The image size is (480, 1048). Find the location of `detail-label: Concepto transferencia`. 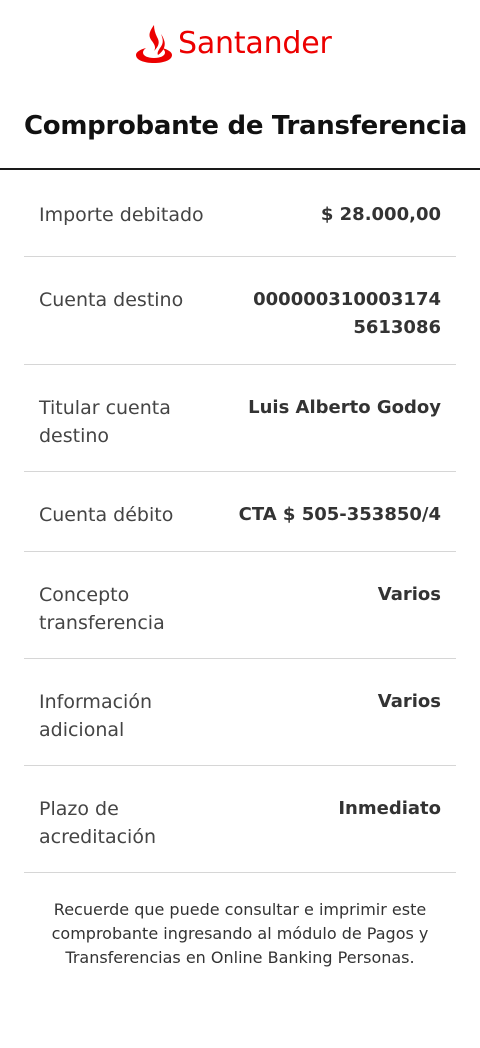

detail-label: Concepto transferencia is located at coordinates (102, 609).